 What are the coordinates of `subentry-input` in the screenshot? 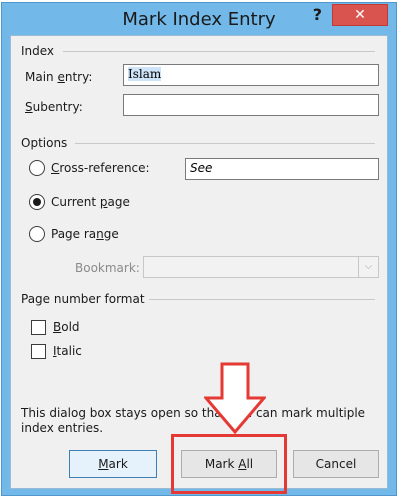 It's located at (251, 105).